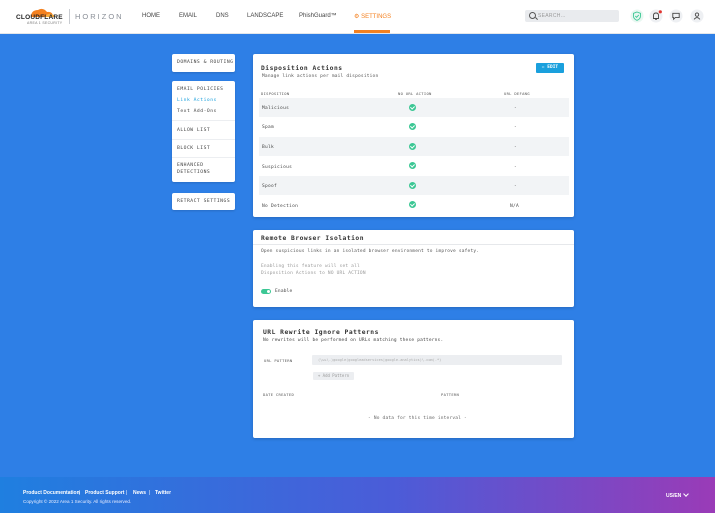 The image size is (715, 513). Describe the element at coordinates (104, 493) in the screenshot. I see `footer-link-product-support: Product Support` at that location.